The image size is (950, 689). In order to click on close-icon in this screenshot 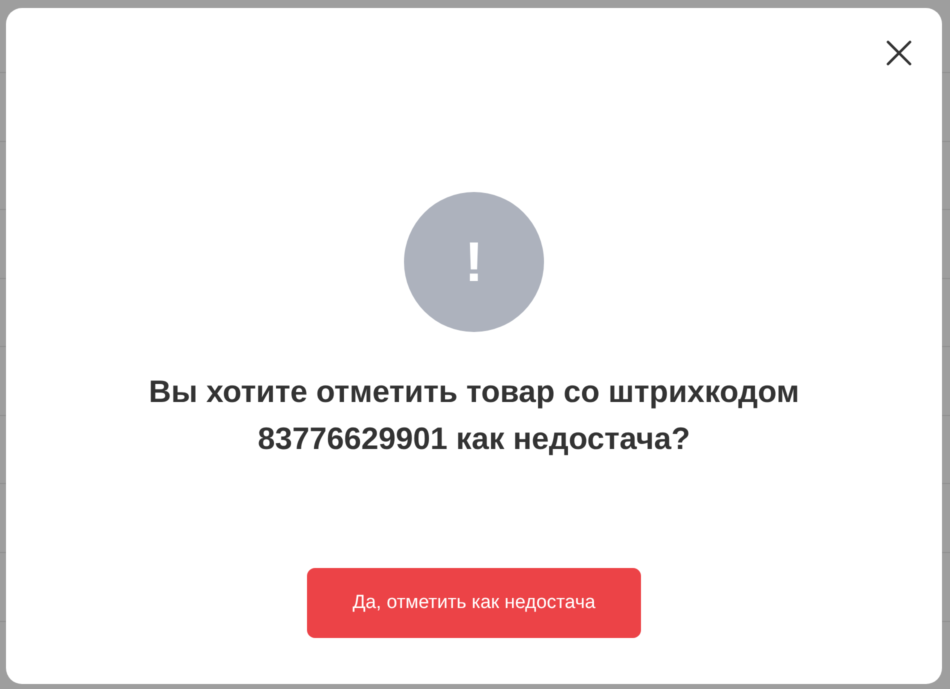, I will do `click(899, 53)`.